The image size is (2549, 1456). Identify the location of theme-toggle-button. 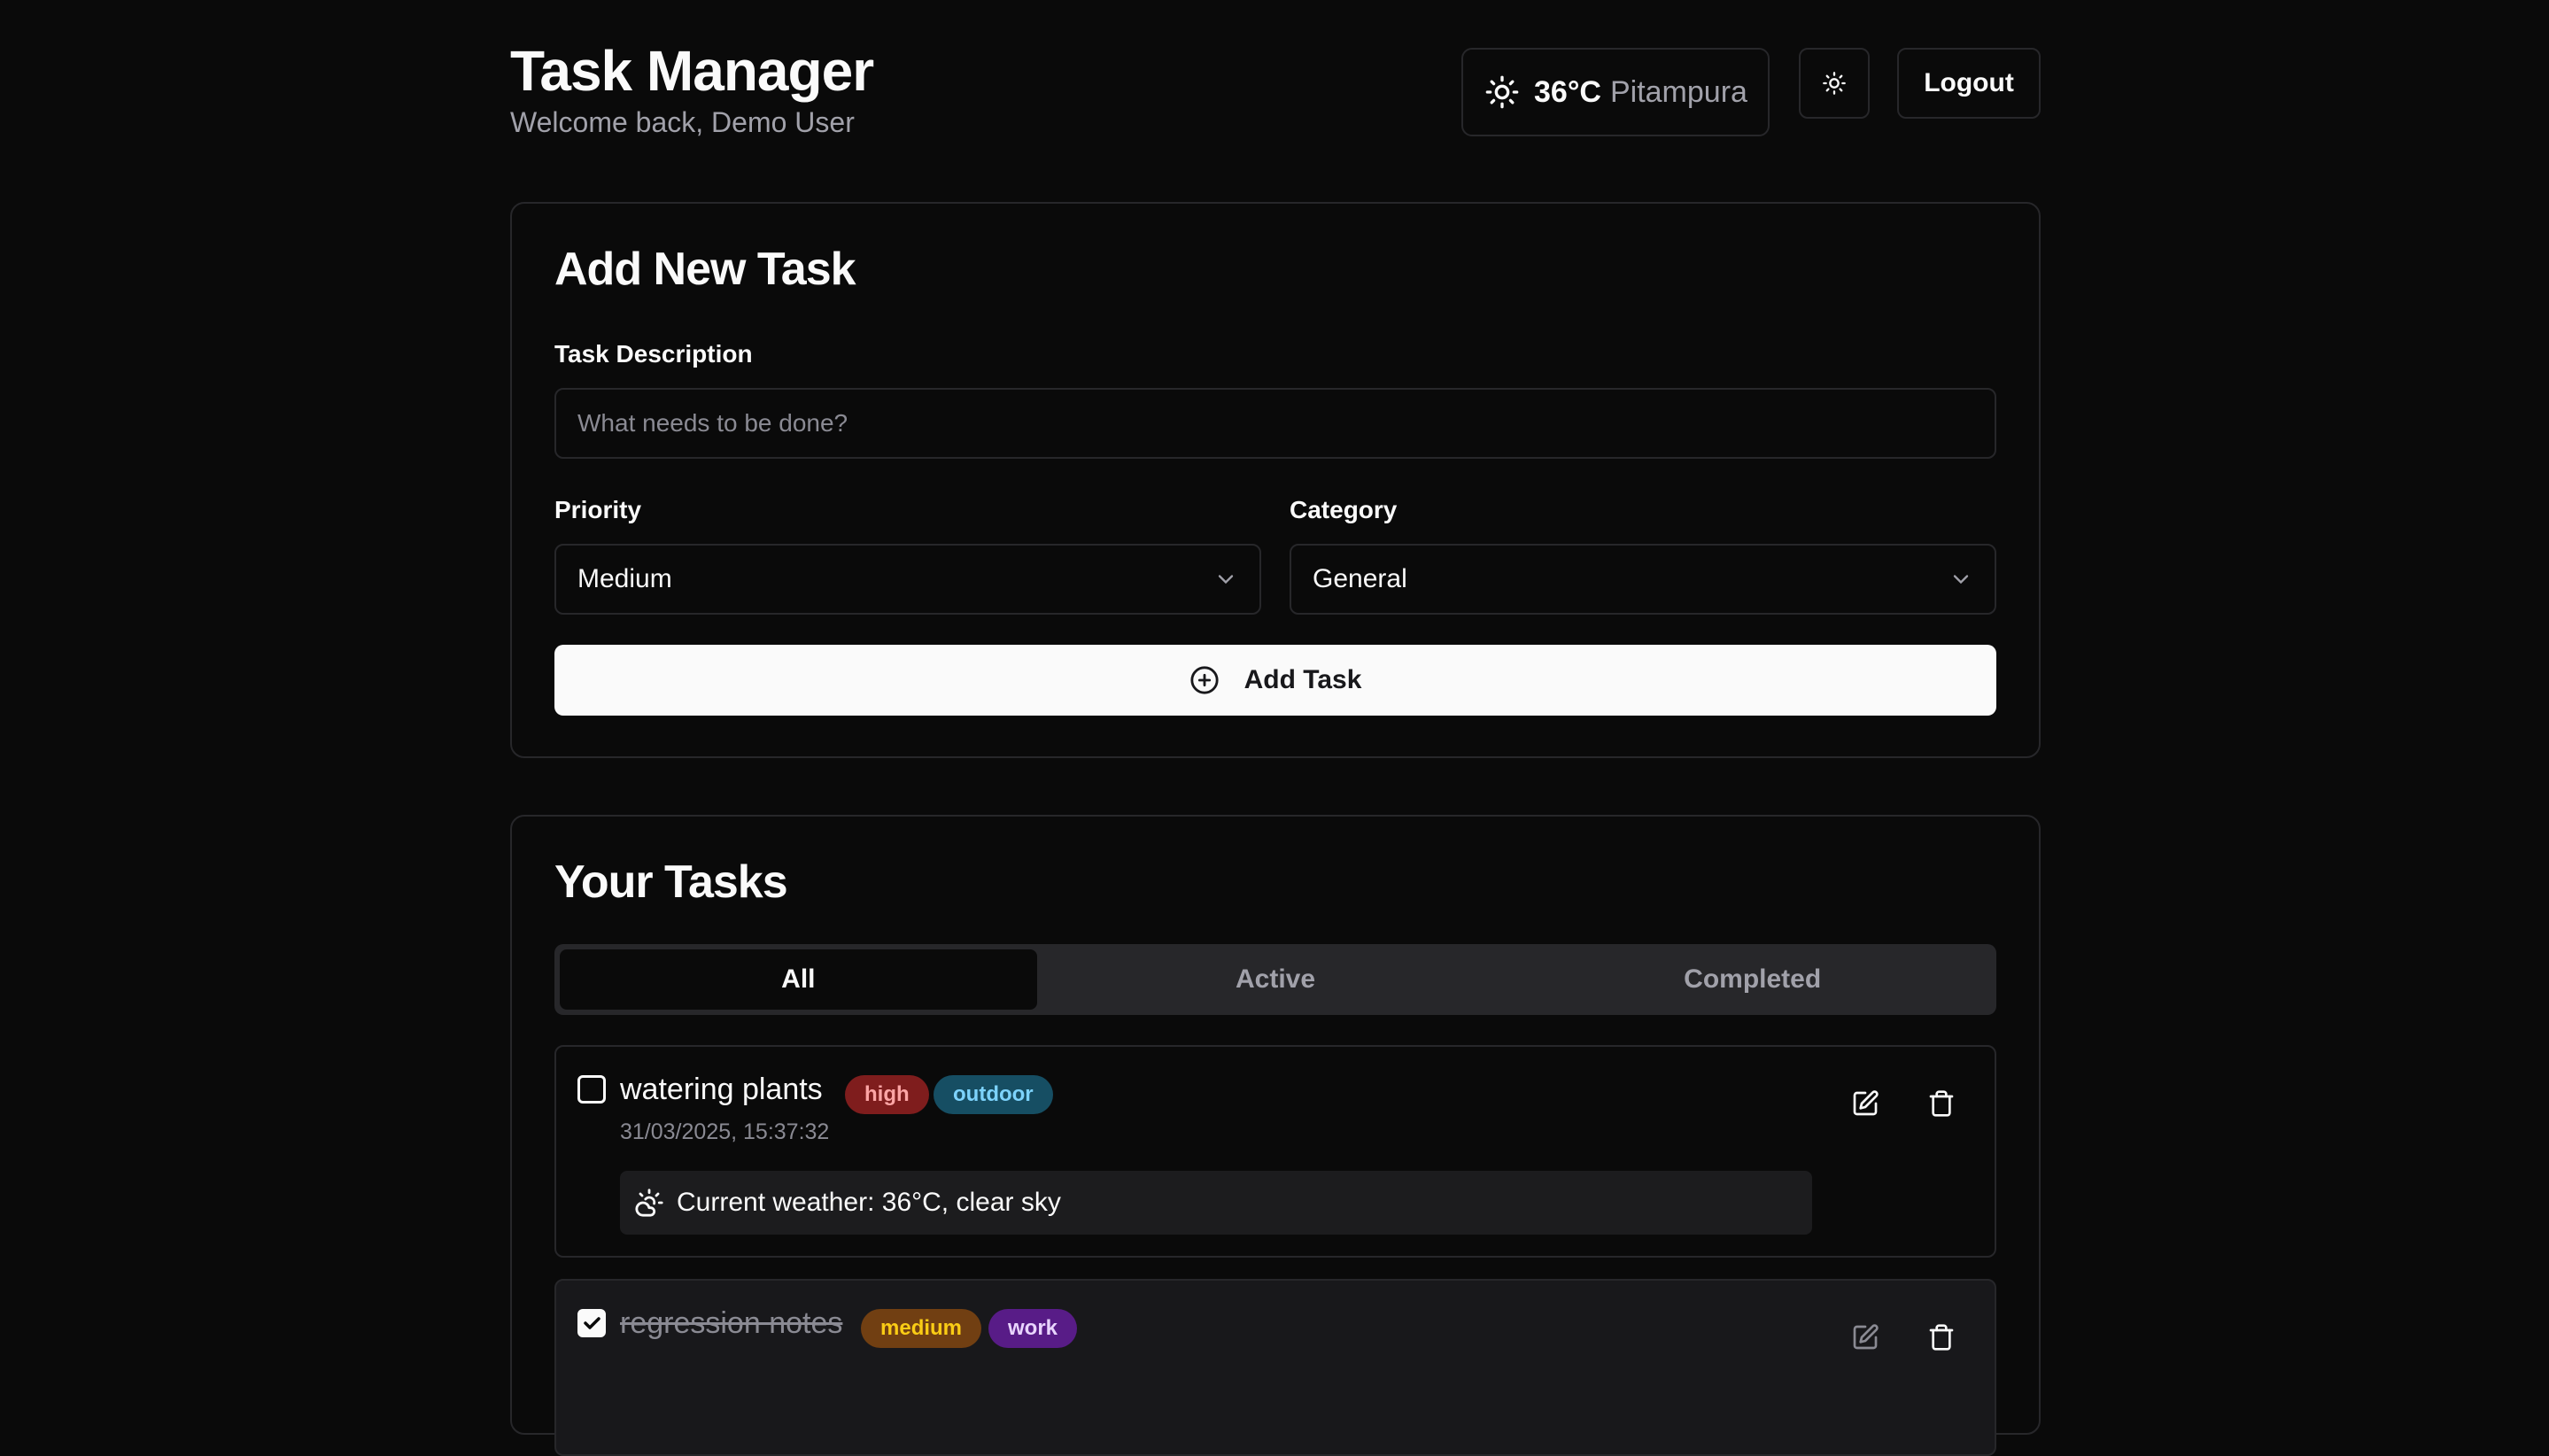
(1834, 83).